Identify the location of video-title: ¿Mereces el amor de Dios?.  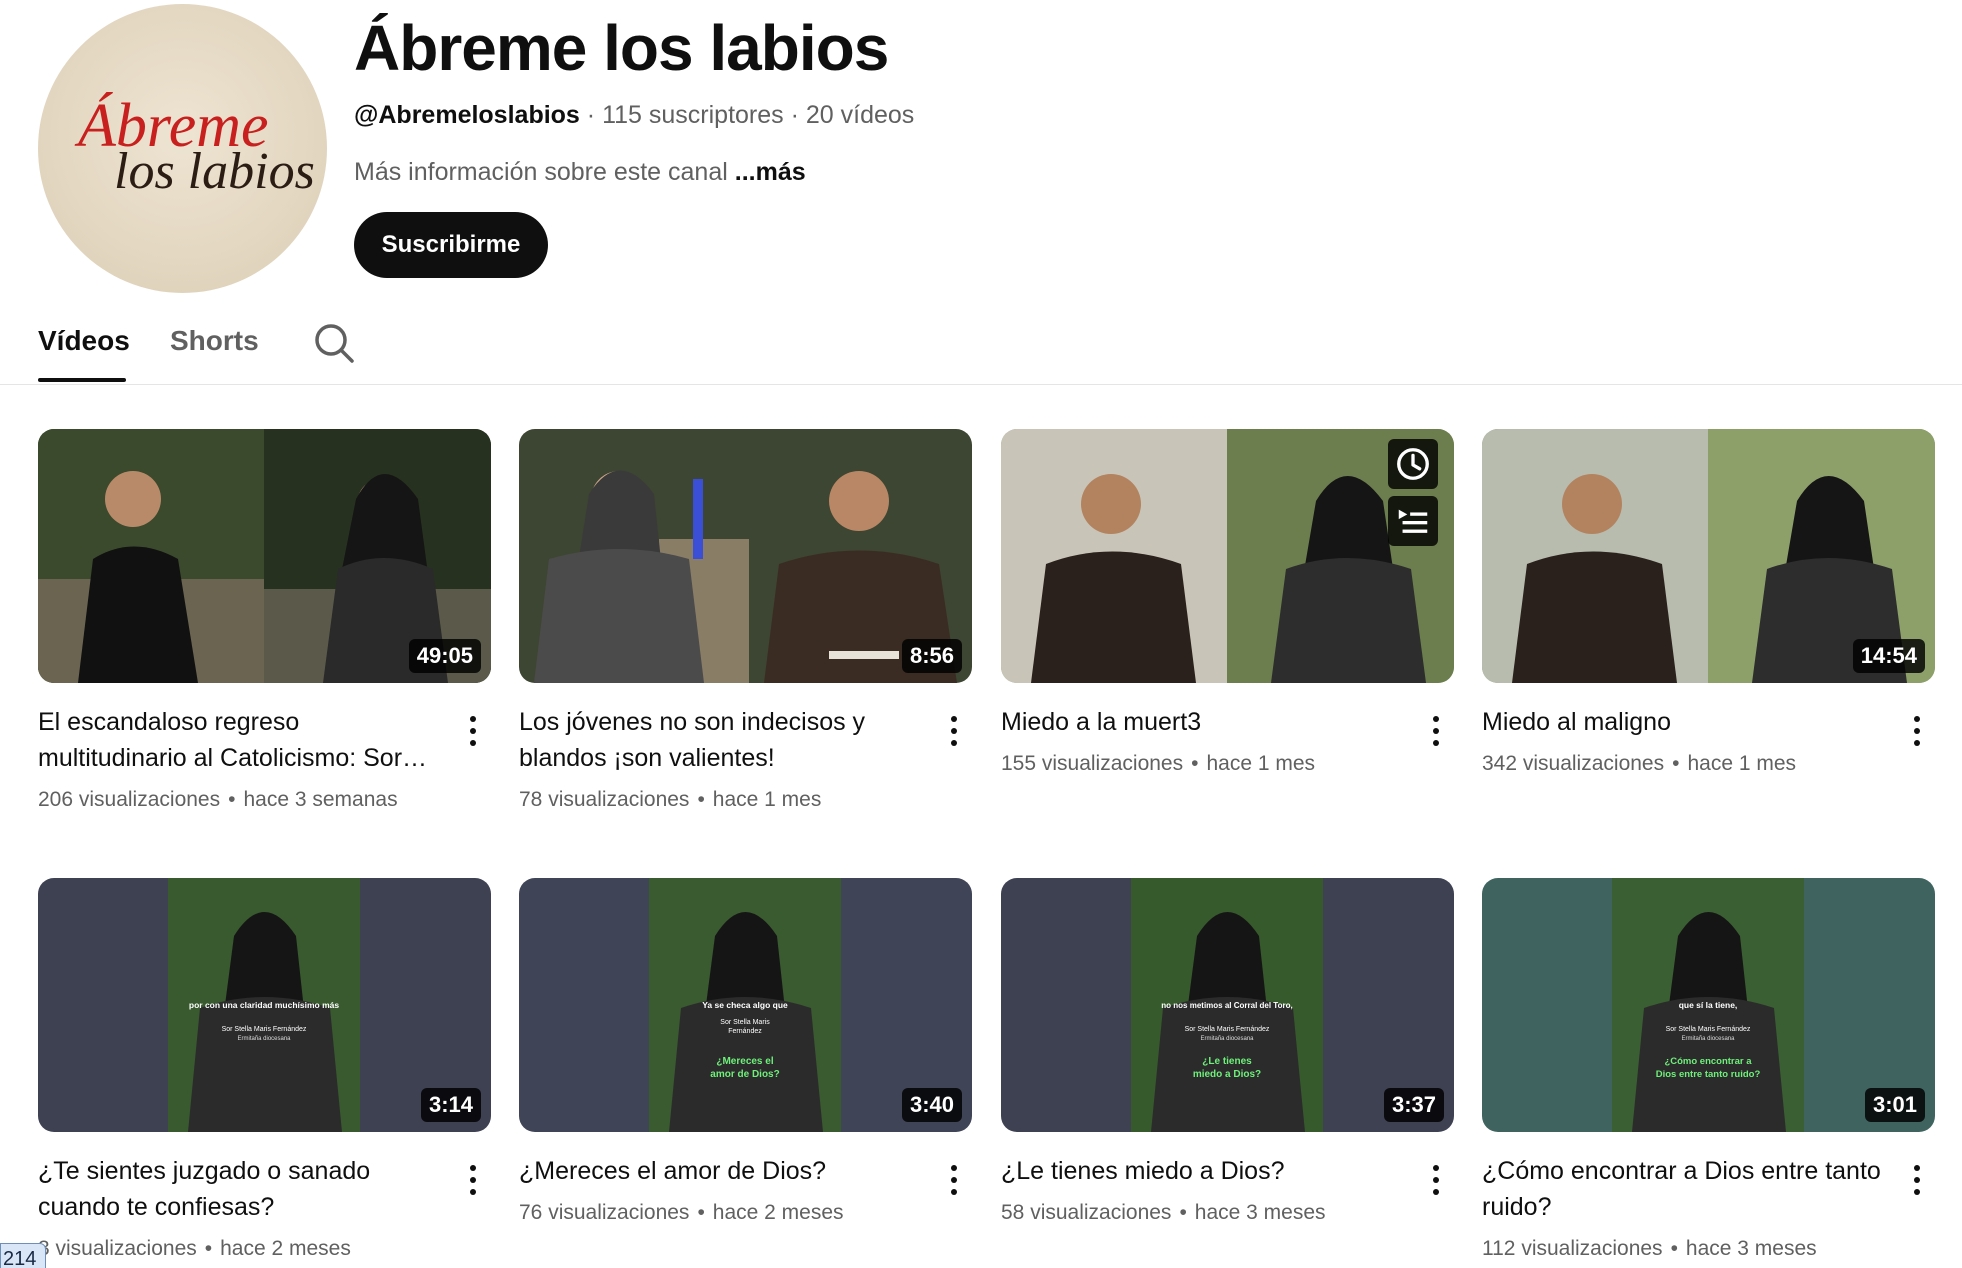
(719, 1171).